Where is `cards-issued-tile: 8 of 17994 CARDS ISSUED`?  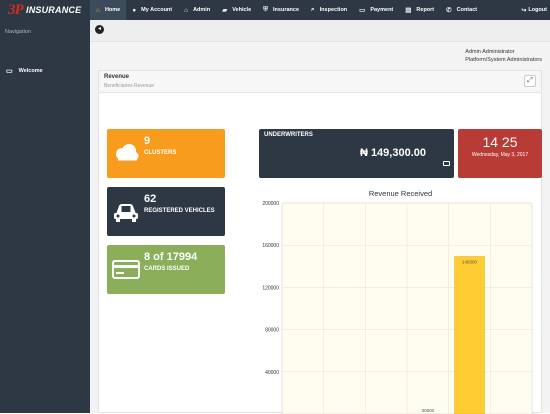
cards-issued-tile: 8 of 17994 CARDS ISSUED is located at coordinates (166, 269).